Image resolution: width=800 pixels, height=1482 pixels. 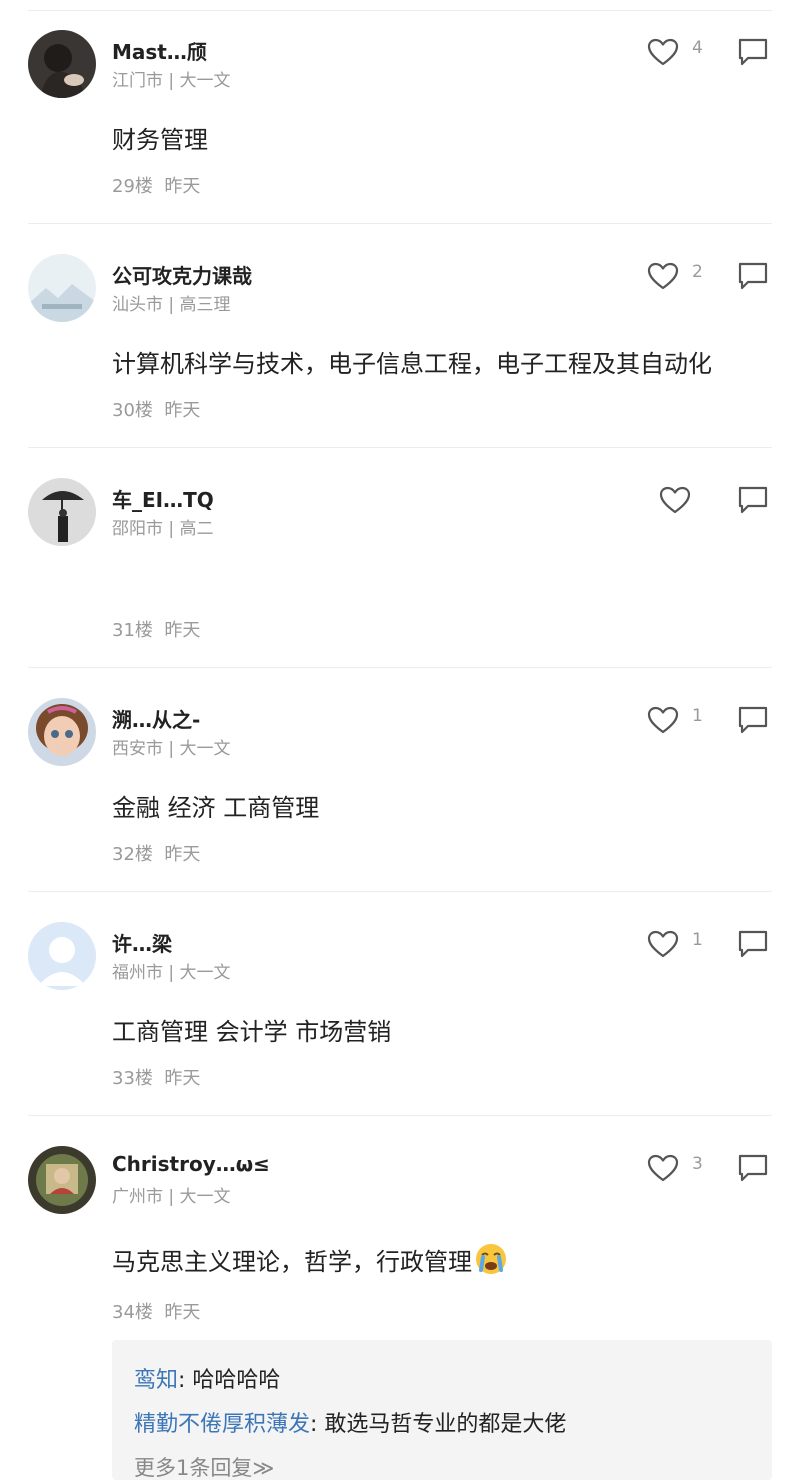 I want to click on floor-and-time: 30楼 昨天, so click(x=156, y=409).